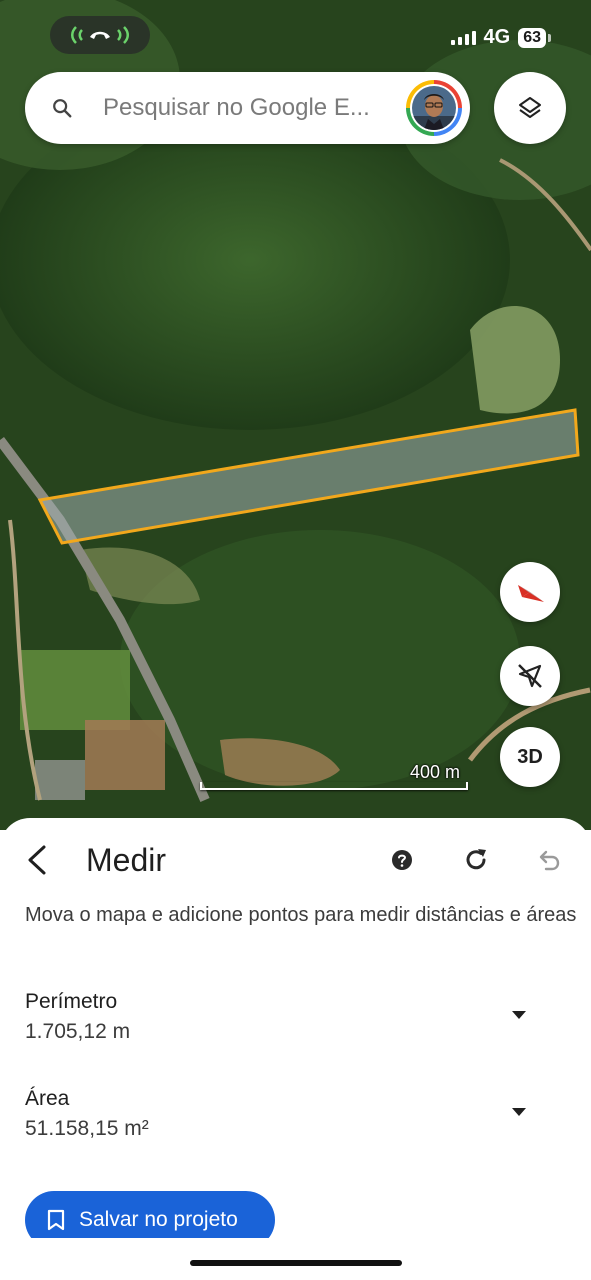  I want to click on area-row: Área 51.158,15 m², so click(295, 1117).